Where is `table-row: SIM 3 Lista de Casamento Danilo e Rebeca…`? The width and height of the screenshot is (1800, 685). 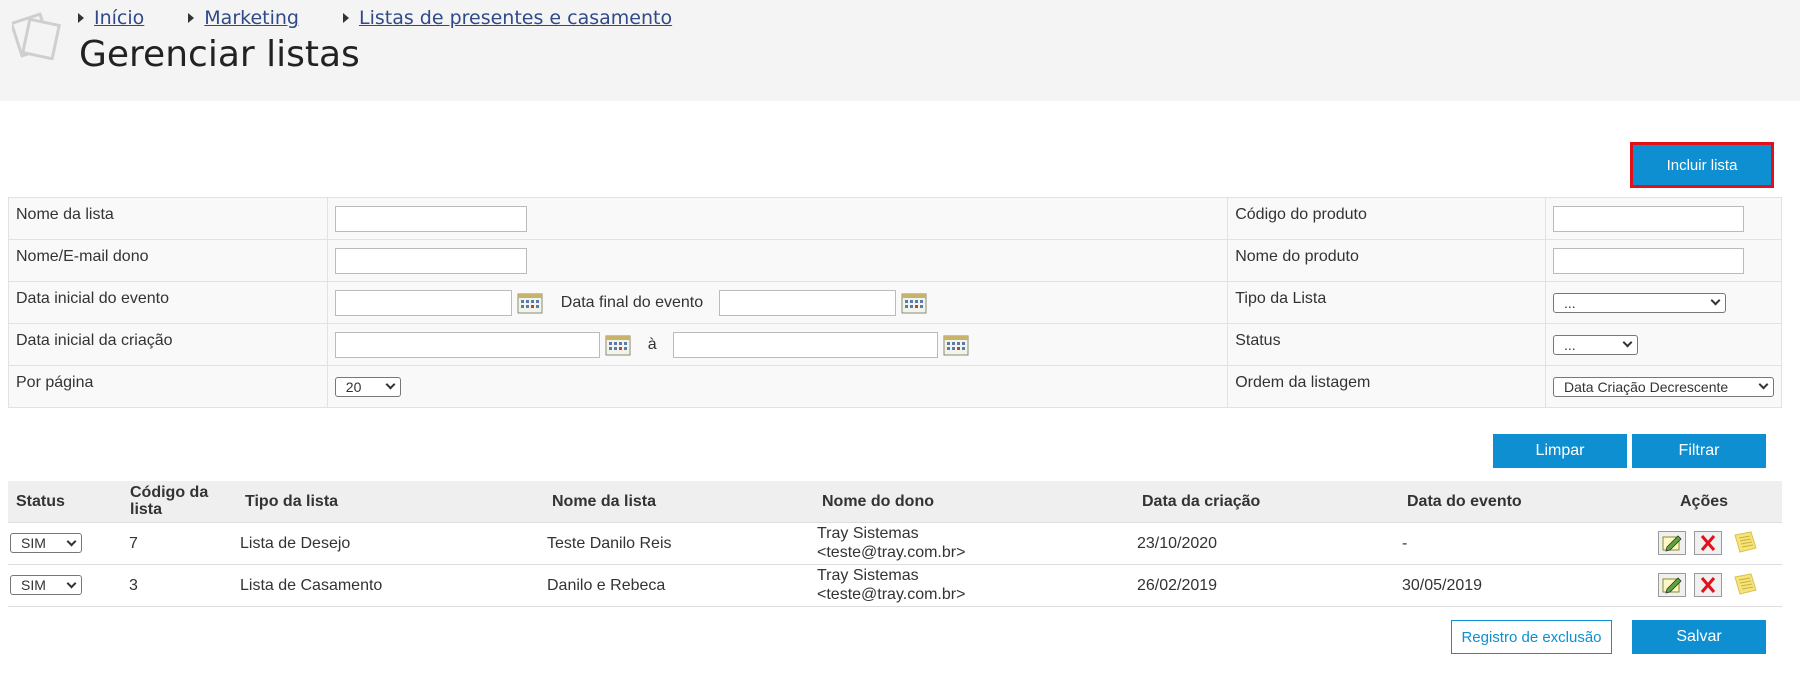 table-row: SIM 3 Lista de Casamento Danilo e Rebeca… is located at coordinates (895, 585).